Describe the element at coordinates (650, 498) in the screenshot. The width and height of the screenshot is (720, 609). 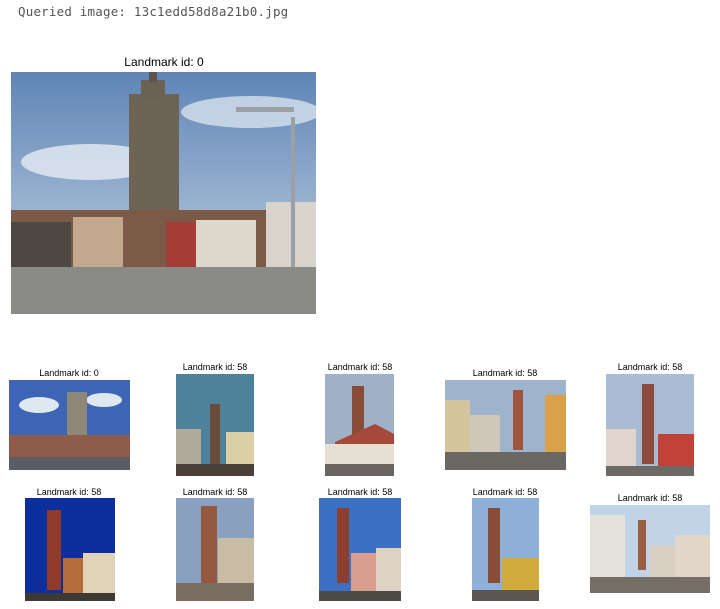
I see `result-label-10: Landmark id: 58` at that location.